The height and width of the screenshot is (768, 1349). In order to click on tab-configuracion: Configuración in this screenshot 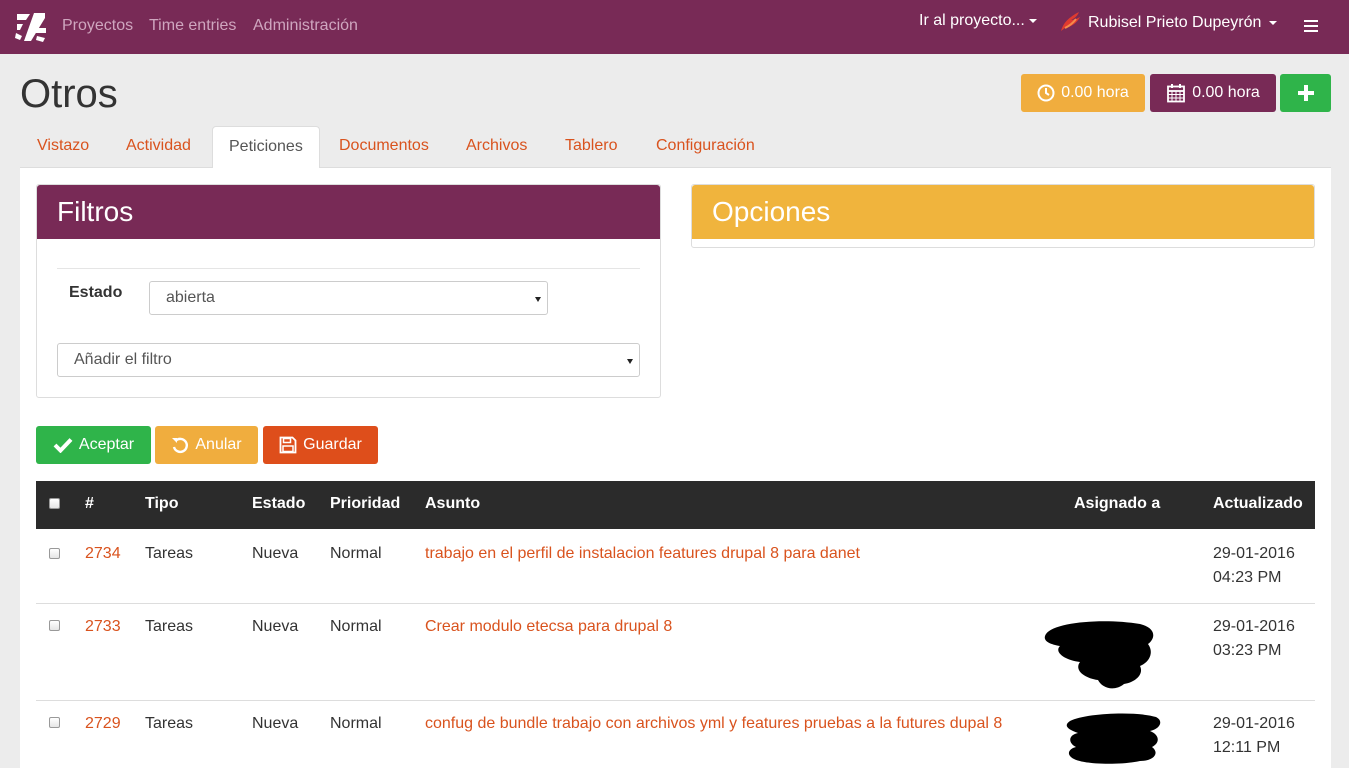, I will do `click(705, 147)`.